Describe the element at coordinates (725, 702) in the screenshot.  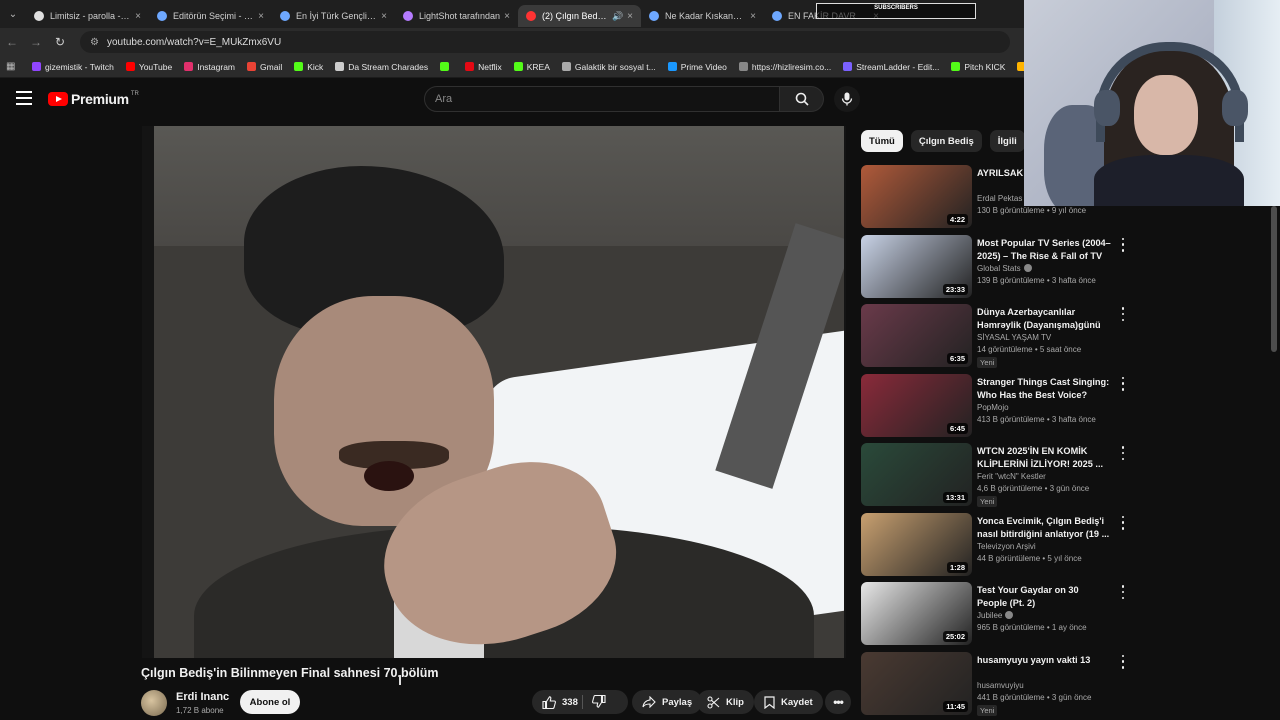
I see `clip-button: Klip` at that location.